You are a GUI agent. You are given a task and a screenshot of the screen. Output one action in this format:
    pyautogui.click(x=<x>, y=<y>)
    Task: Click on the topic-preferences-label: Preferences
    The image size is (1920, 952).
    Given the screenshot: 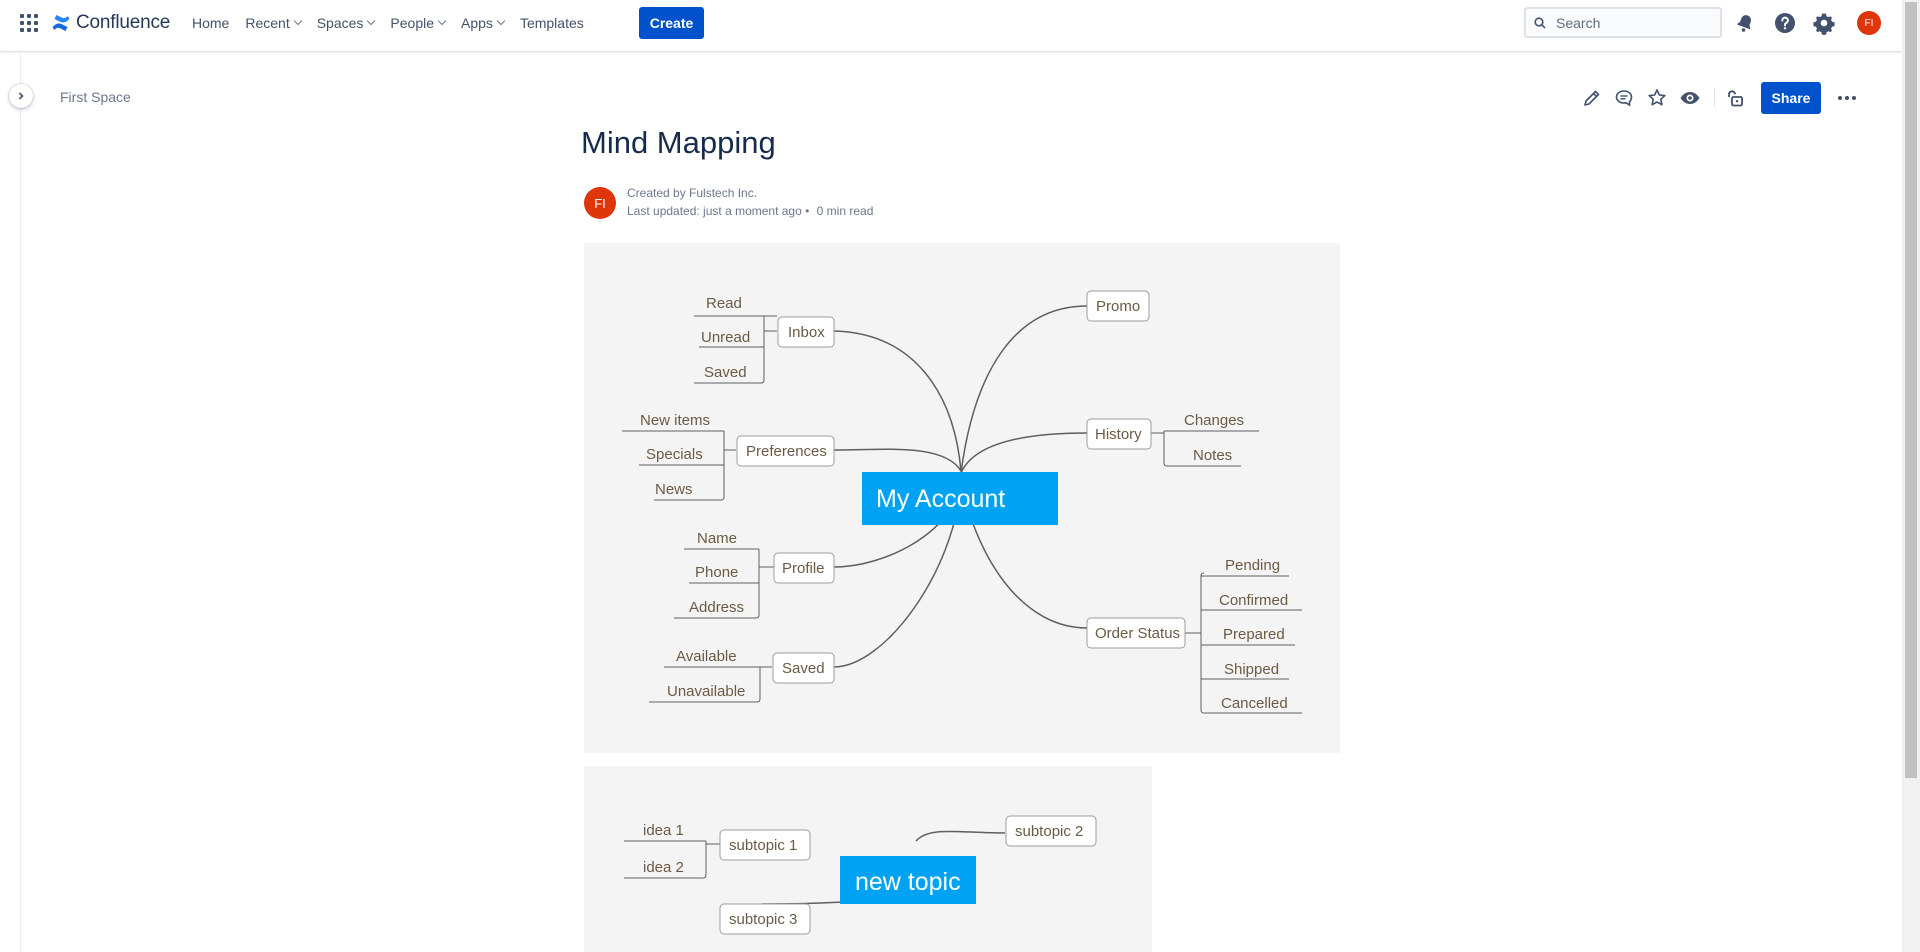 What is the action you would take?
    pyautogui.click(x=786, y=451)
    